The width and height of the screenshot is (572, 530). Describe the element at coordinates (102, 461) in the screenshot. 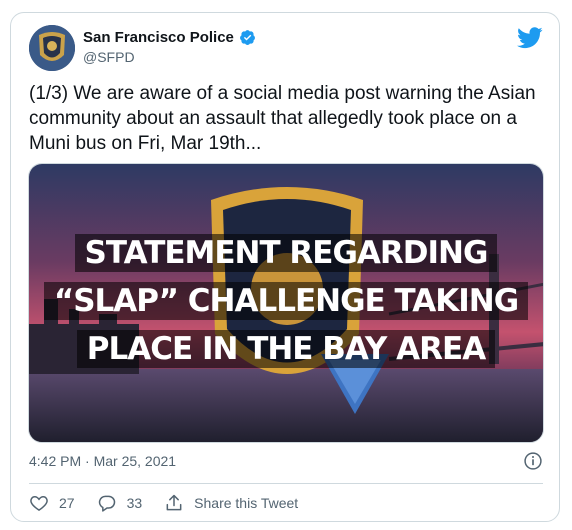

I see `tweet-timestamp: 4:42 PM · Mar 25, 2021` at that location.